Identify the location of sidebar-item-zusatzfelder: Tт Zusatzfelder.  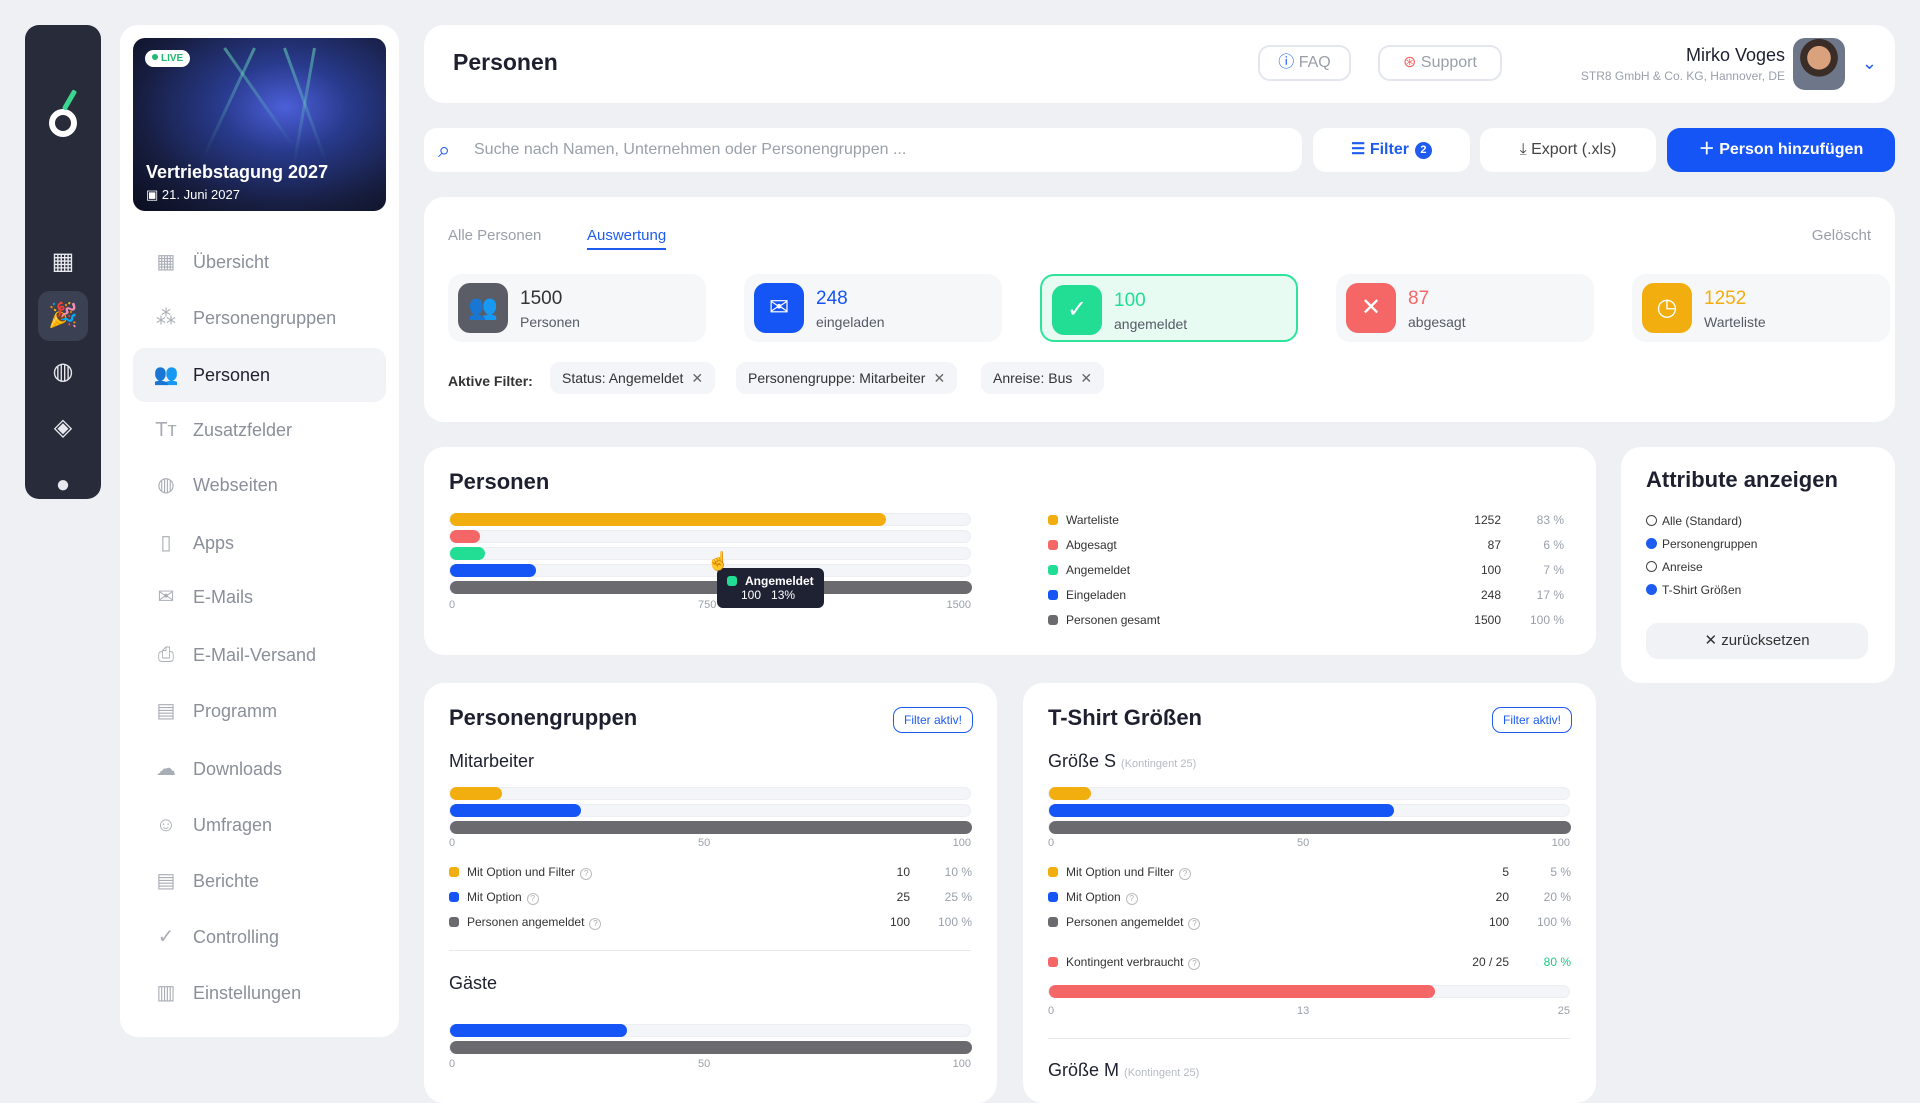
(259, 430).